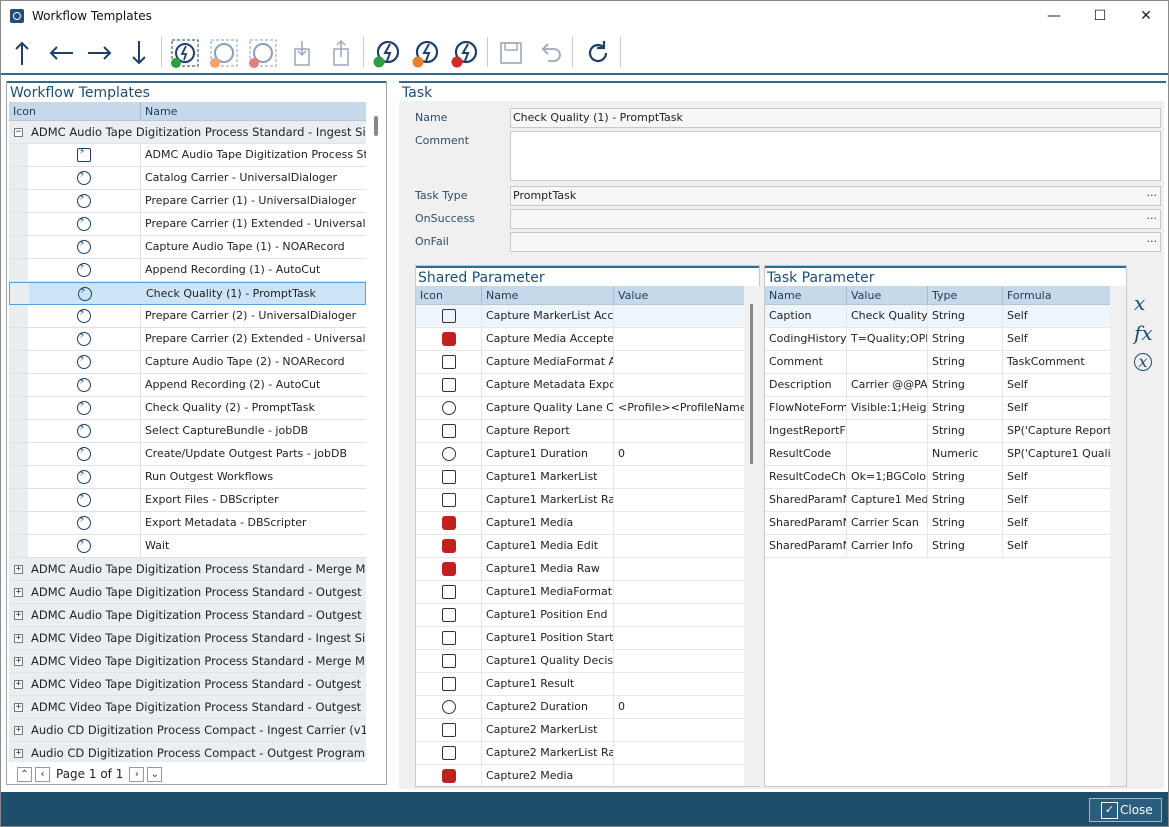 The height and width of the screenshot is (827, 1169). What do you see at coordinates (1100, 16) in the screenshot?
I see `maximize-button: ☐` at bounding box center [1100, 16].